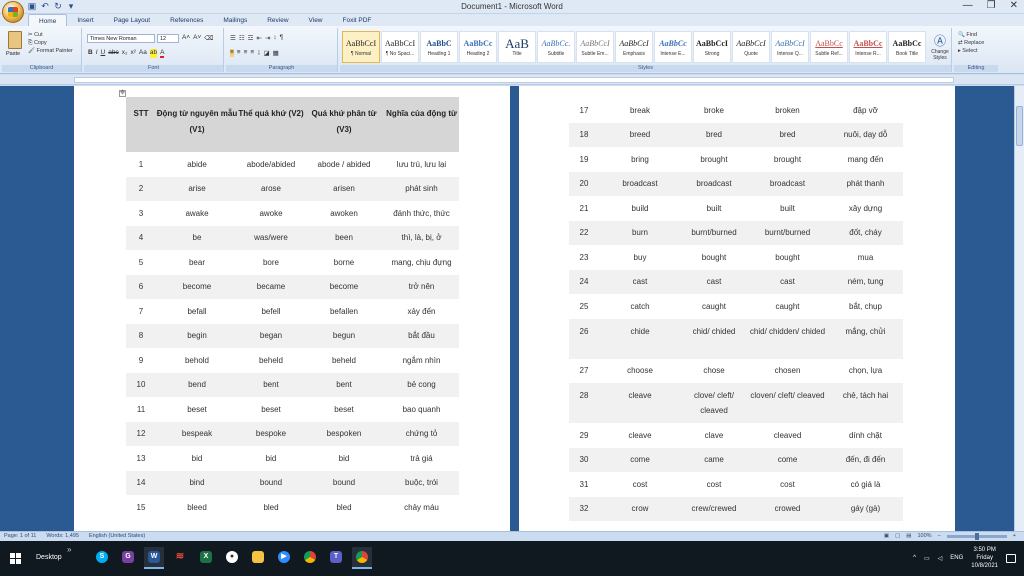  Describe the element at coordinates (336, 558) in the screenshot. I see `taskbar-teams: T` at that location.